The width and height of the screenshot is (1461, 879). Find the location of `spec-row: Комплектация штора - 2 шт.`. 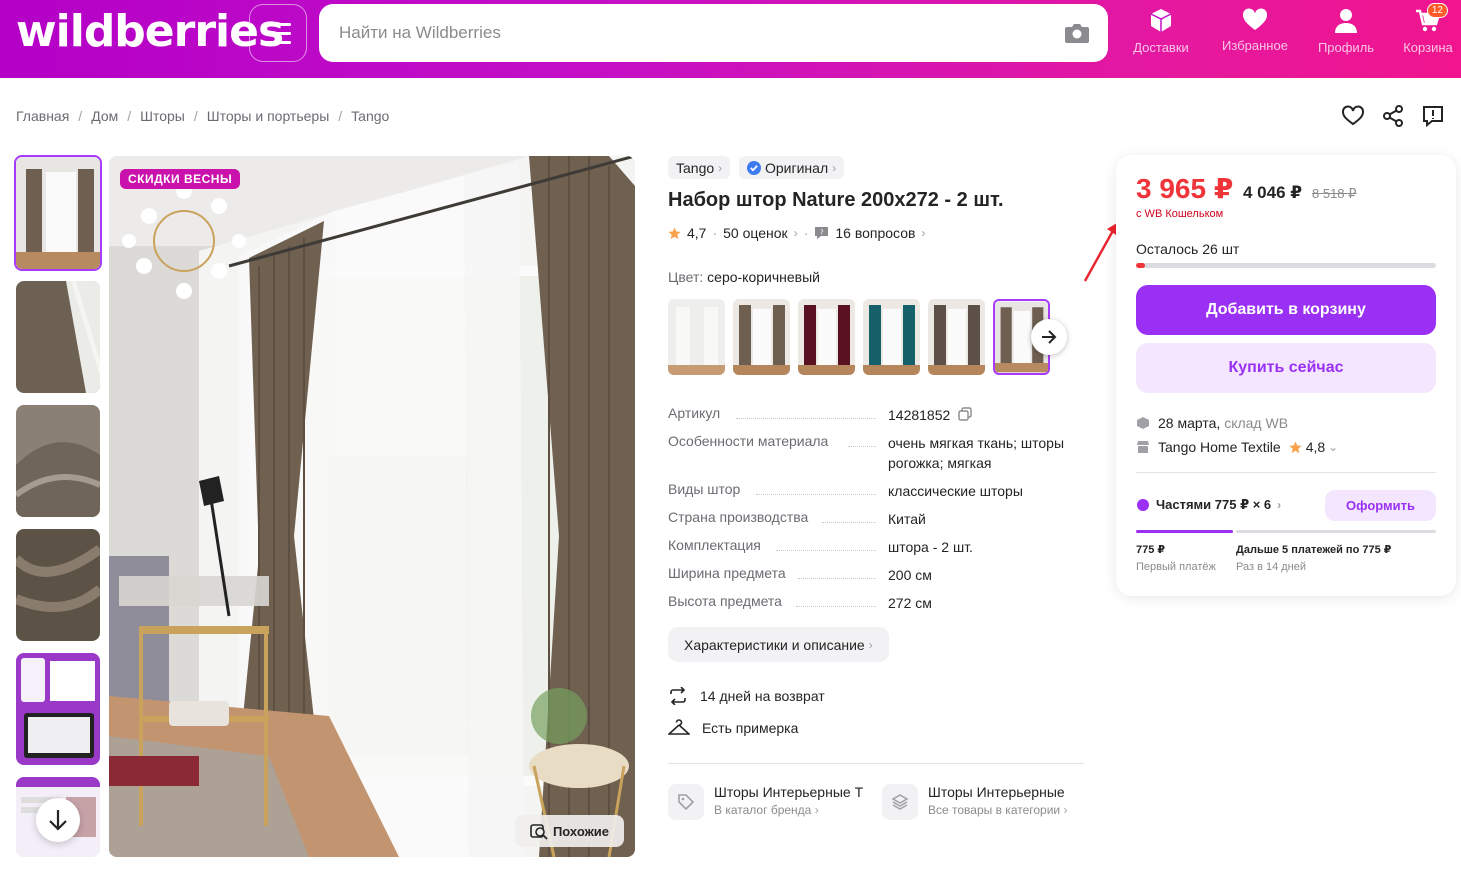

spec-row: Комплектация штора - 2 шт. is located at coordinates (876, 547).